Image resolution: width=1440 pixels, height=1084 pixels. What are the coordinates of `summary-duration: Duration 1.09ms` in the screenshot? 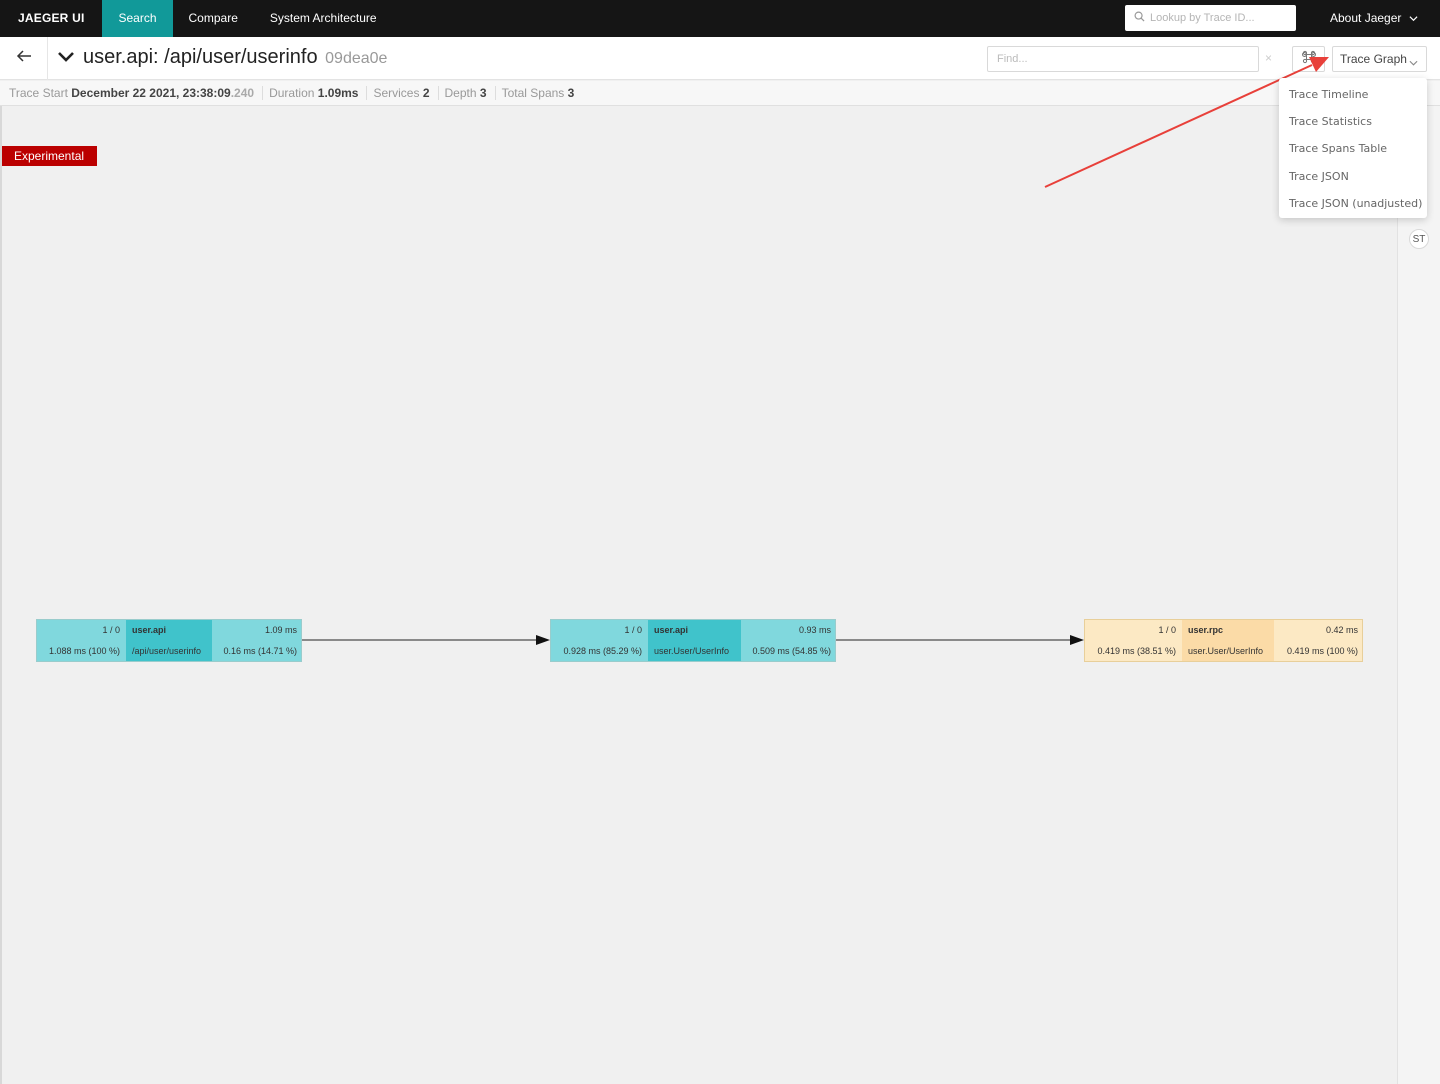 It's located at (318, 93).